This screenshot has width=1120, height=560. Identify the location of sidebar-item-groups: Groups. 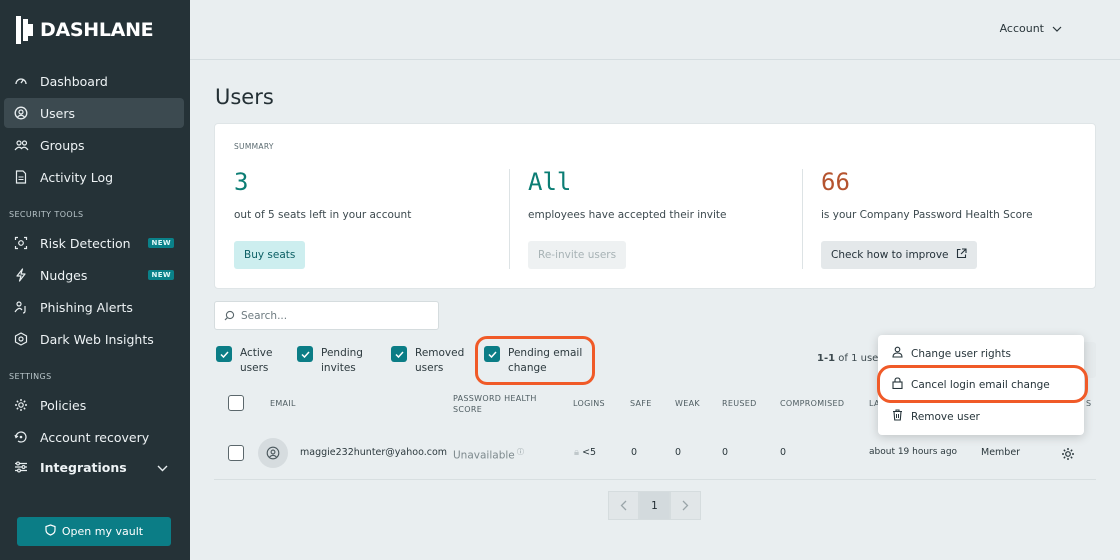
(94, 145).